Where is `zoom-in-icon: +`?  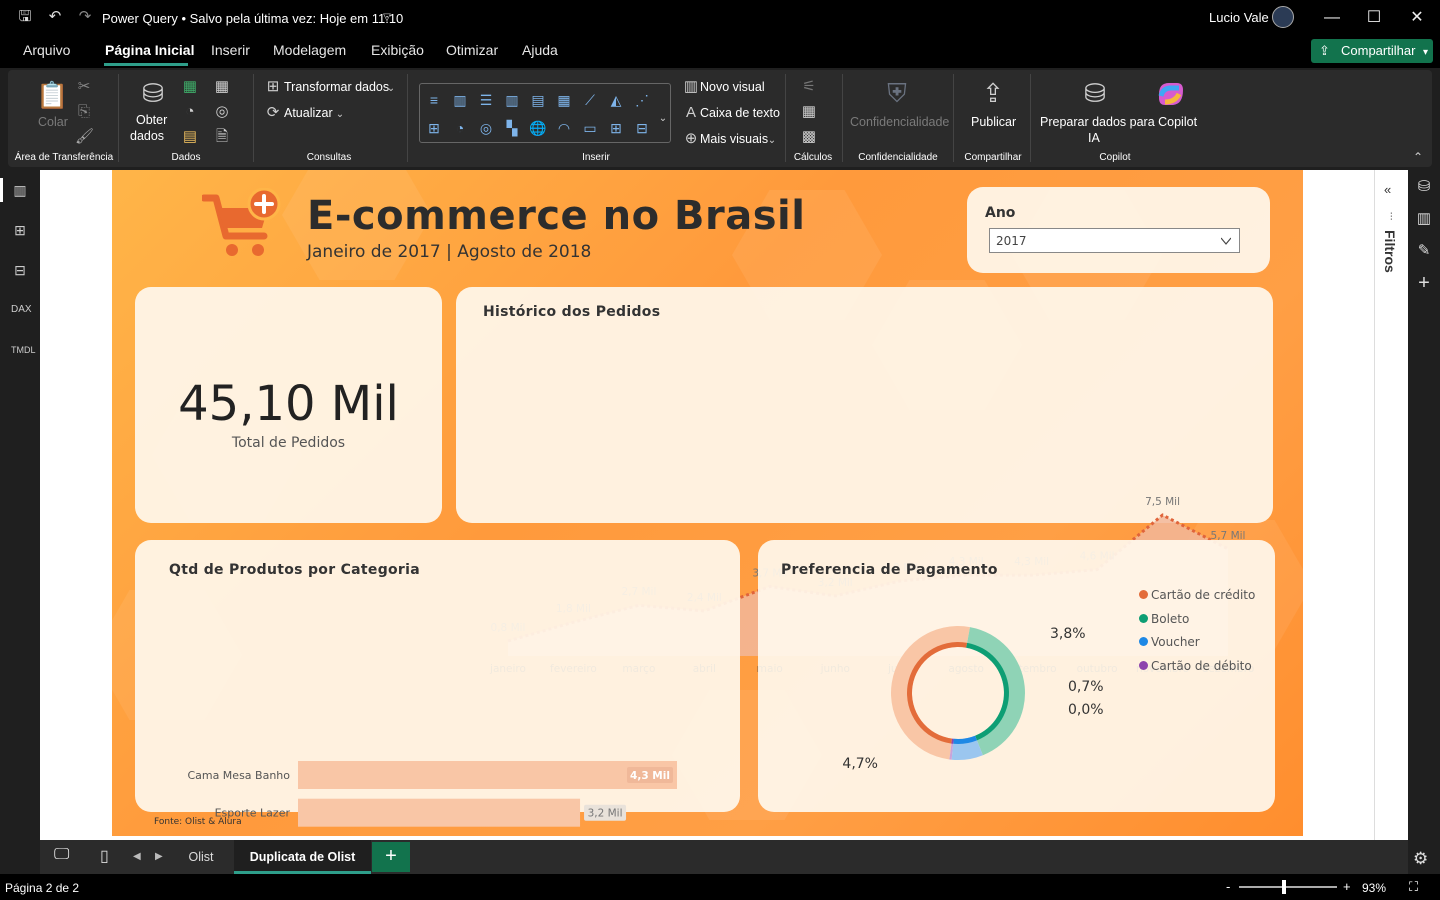 zoom-in-icon: + is located at coordinates (1347, 886).